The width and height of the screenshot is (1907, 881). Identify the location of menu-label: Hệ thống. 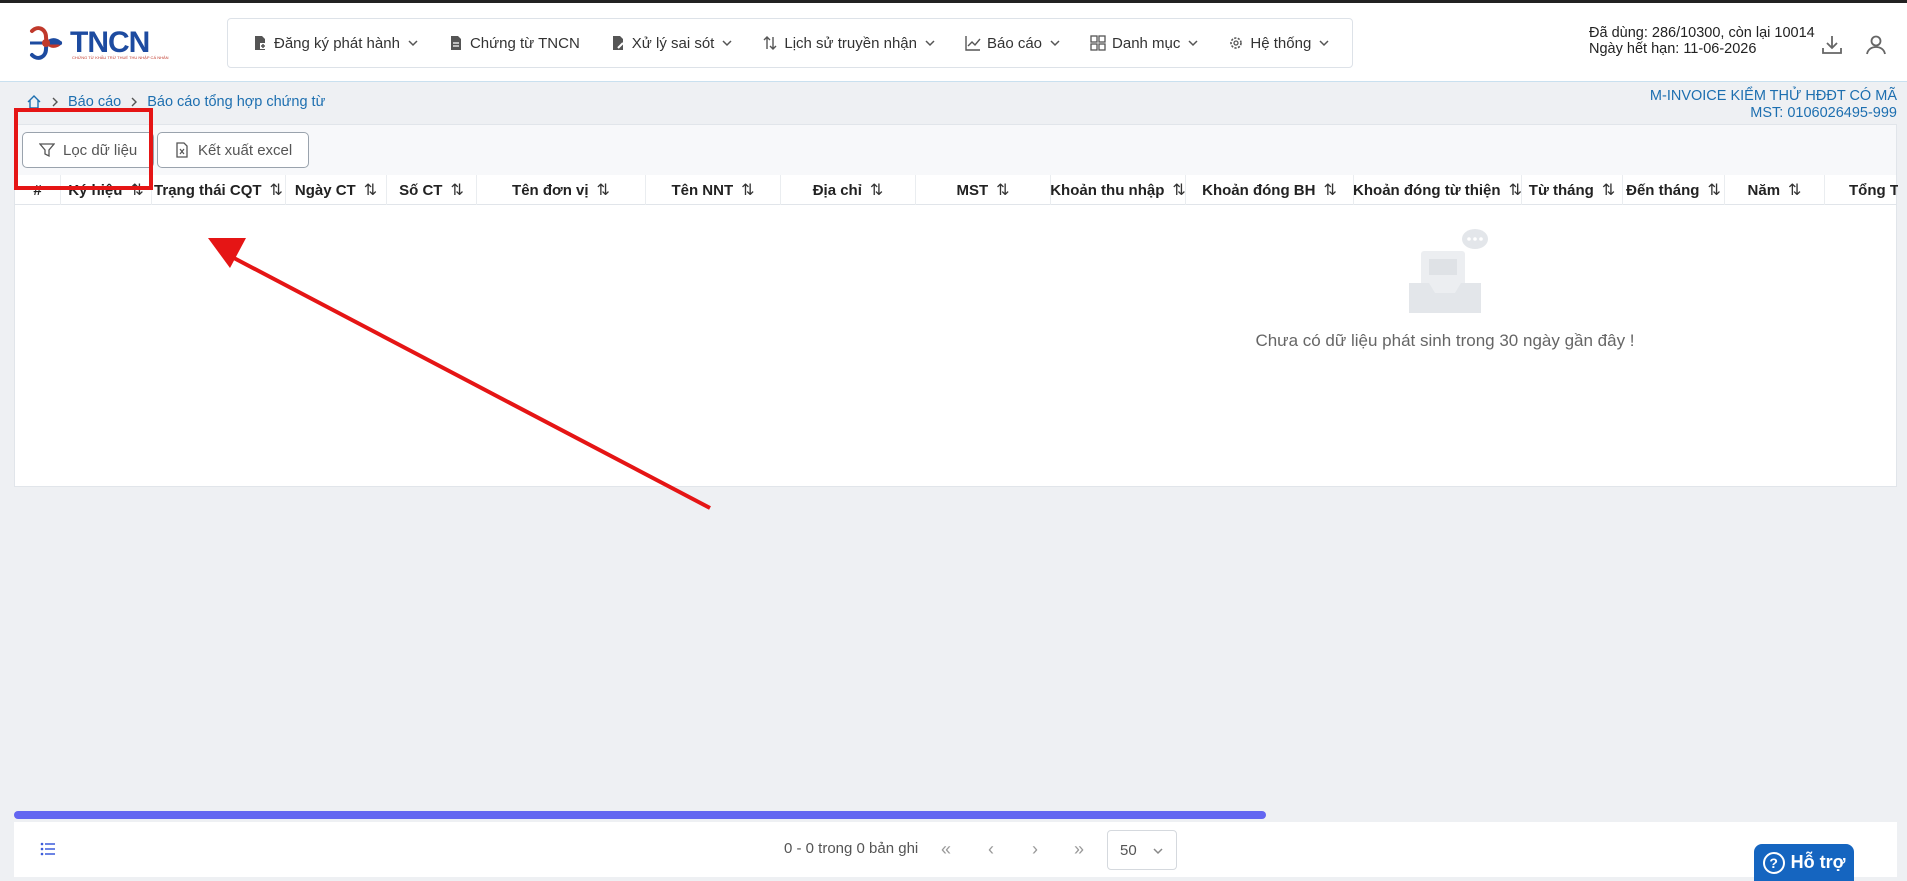
(1281, 43).